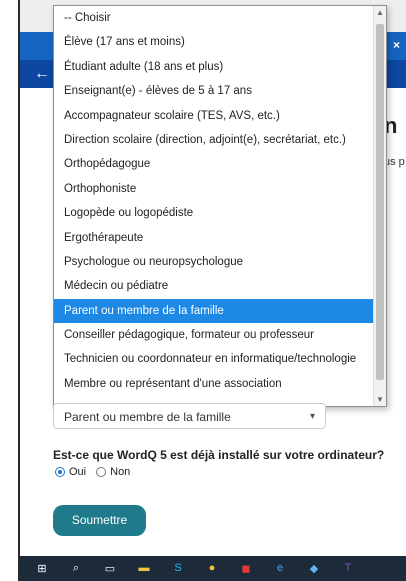  I want to click on close-tab-button: ×, so click(396, 45).